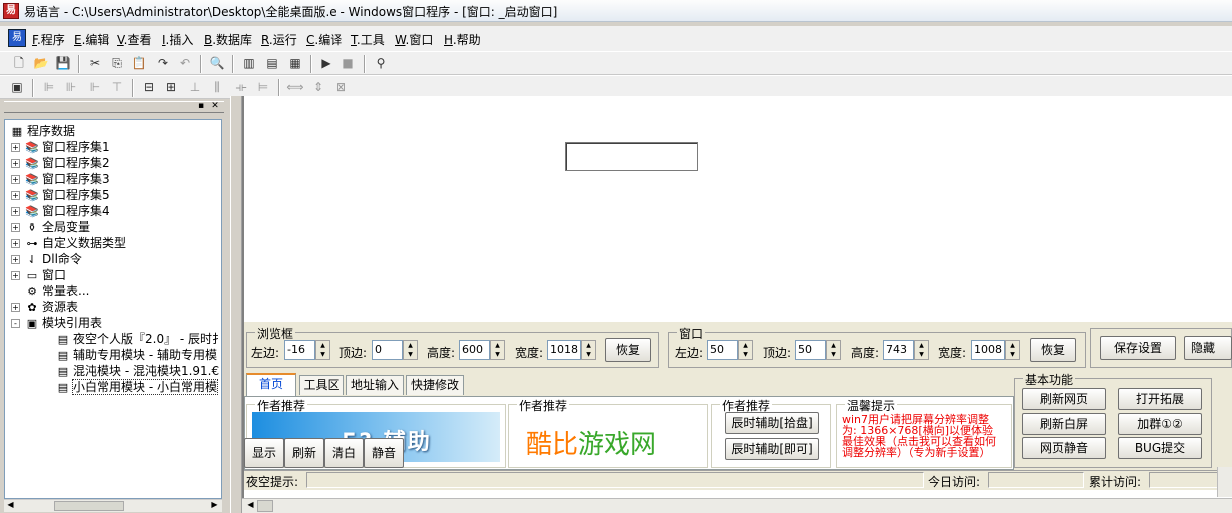 This screenshot has width=1232, height=513. Describe the element at coordinates (215, 106) in the screenshot. I see `panel-close-icon: ✕` at that location.